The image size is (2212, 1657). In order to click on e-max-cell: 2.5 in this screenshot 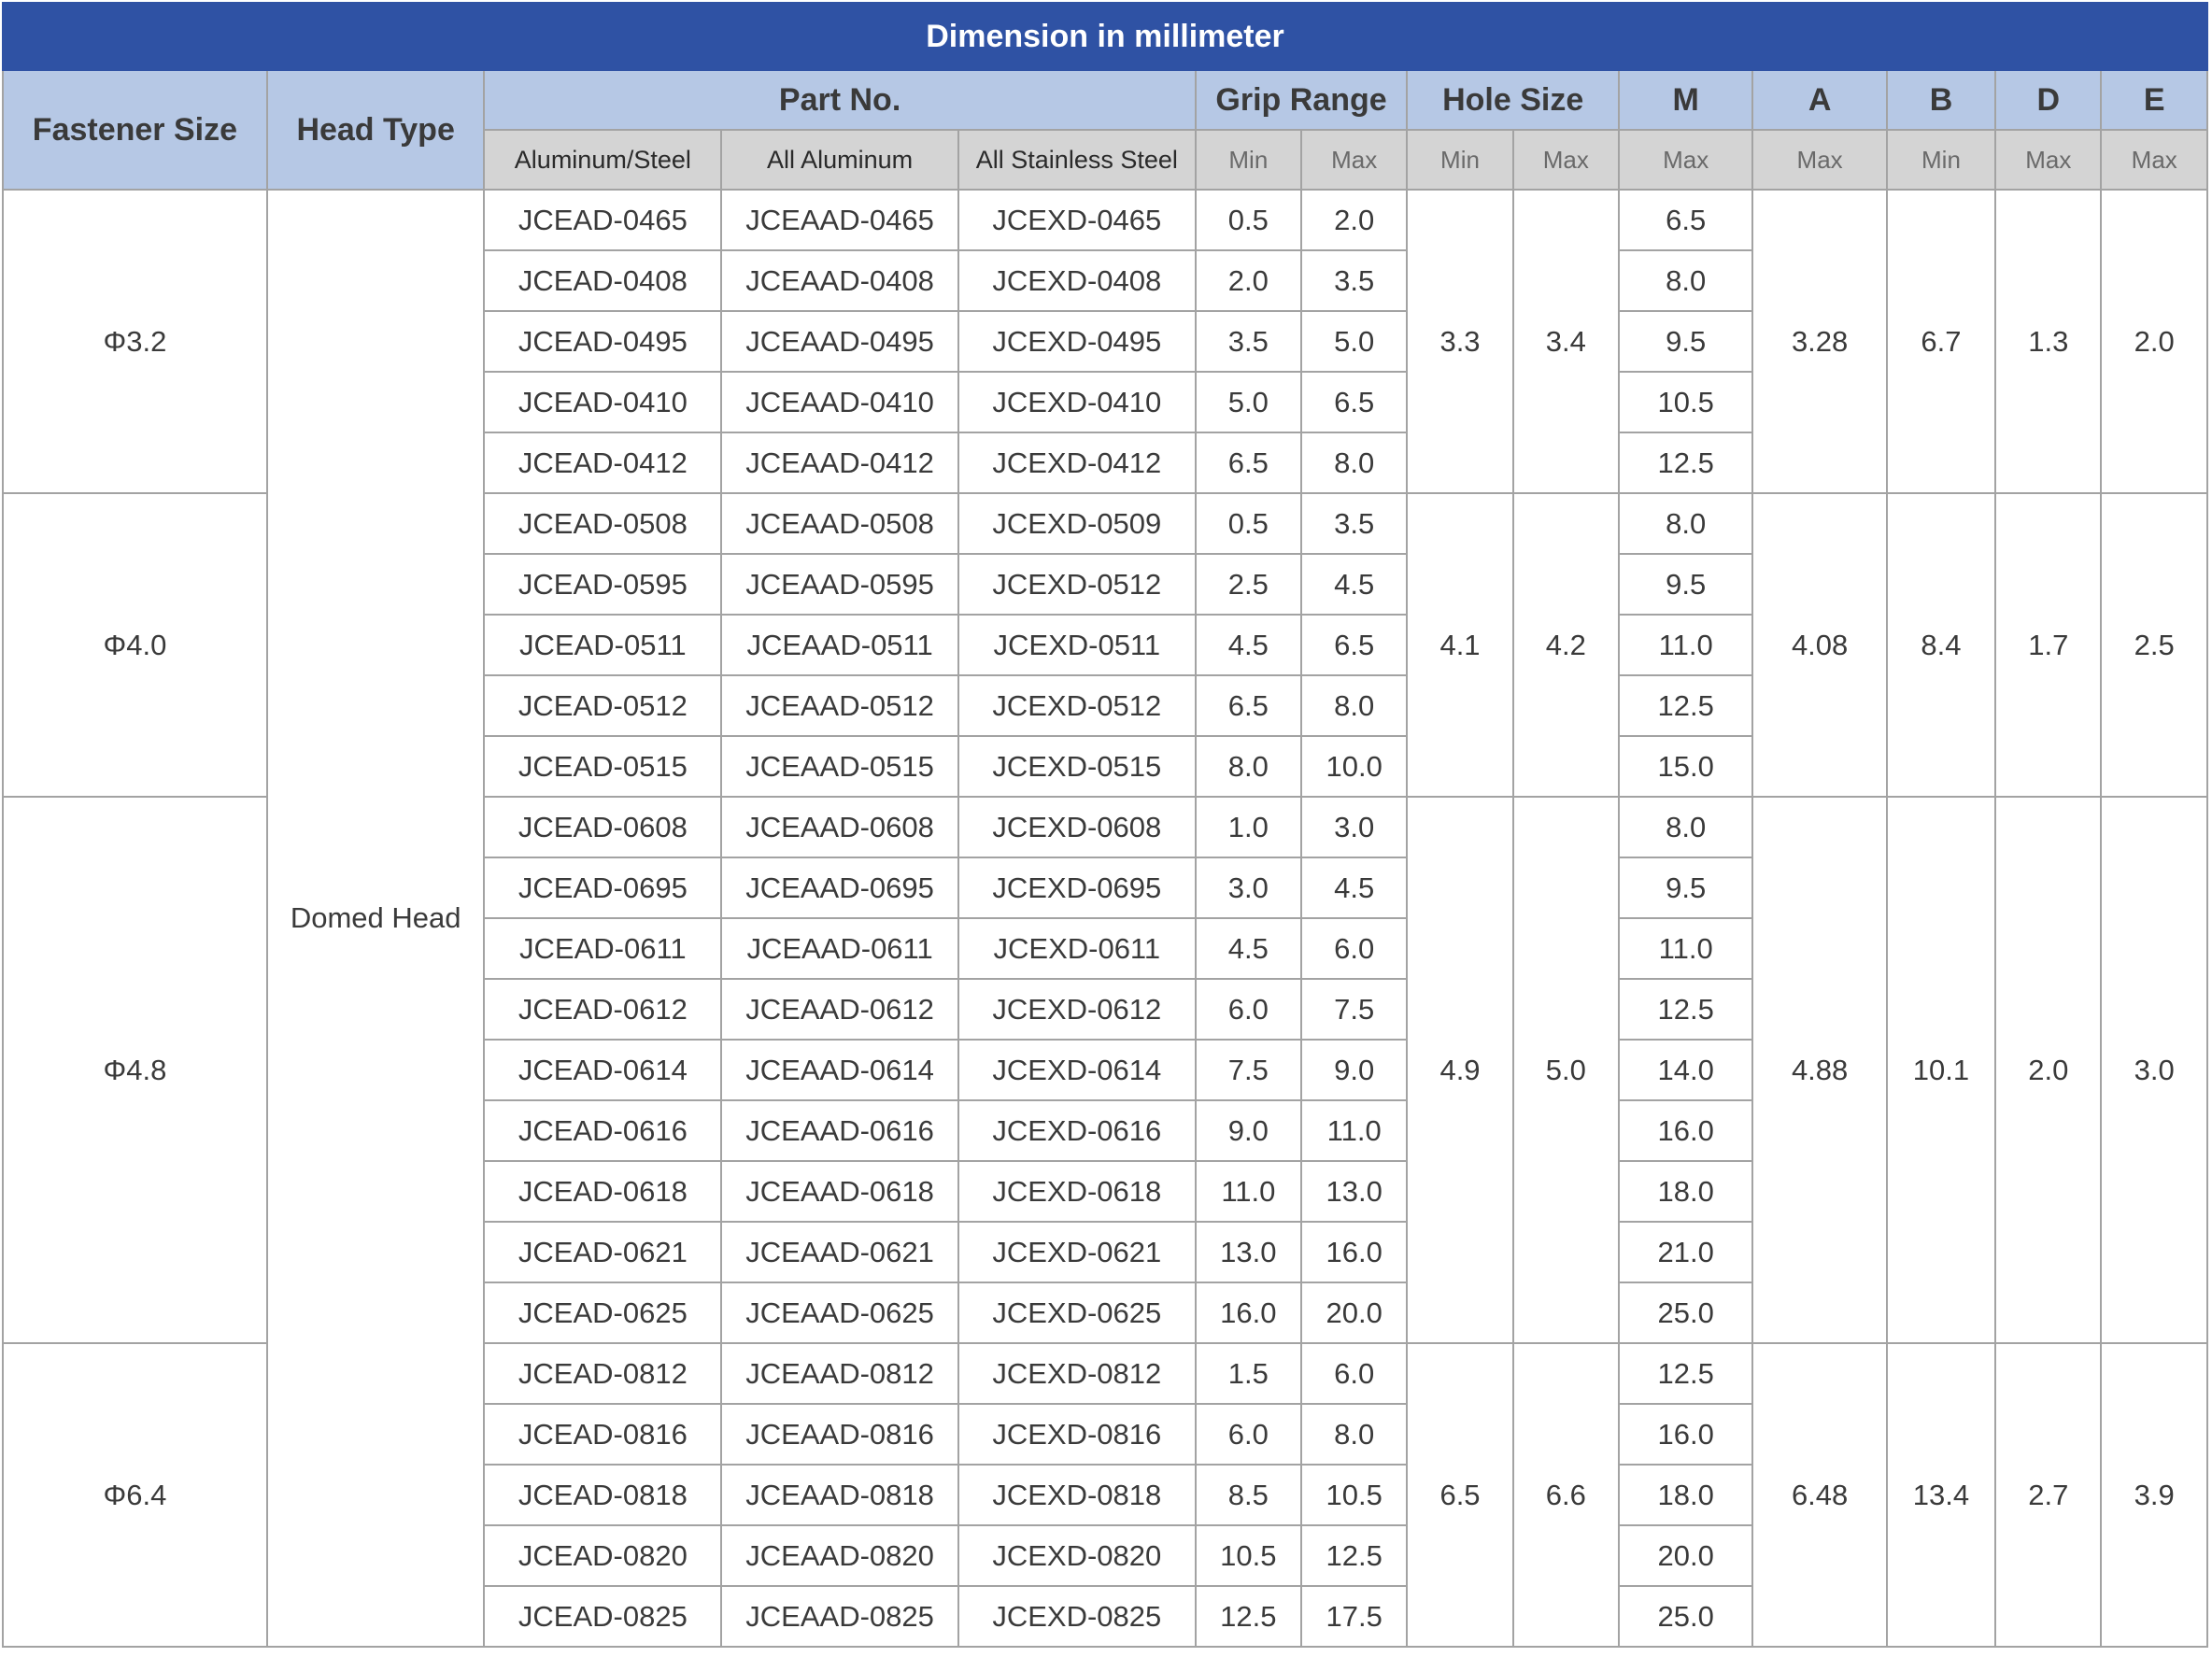, I will do `click(2154, 645)`.